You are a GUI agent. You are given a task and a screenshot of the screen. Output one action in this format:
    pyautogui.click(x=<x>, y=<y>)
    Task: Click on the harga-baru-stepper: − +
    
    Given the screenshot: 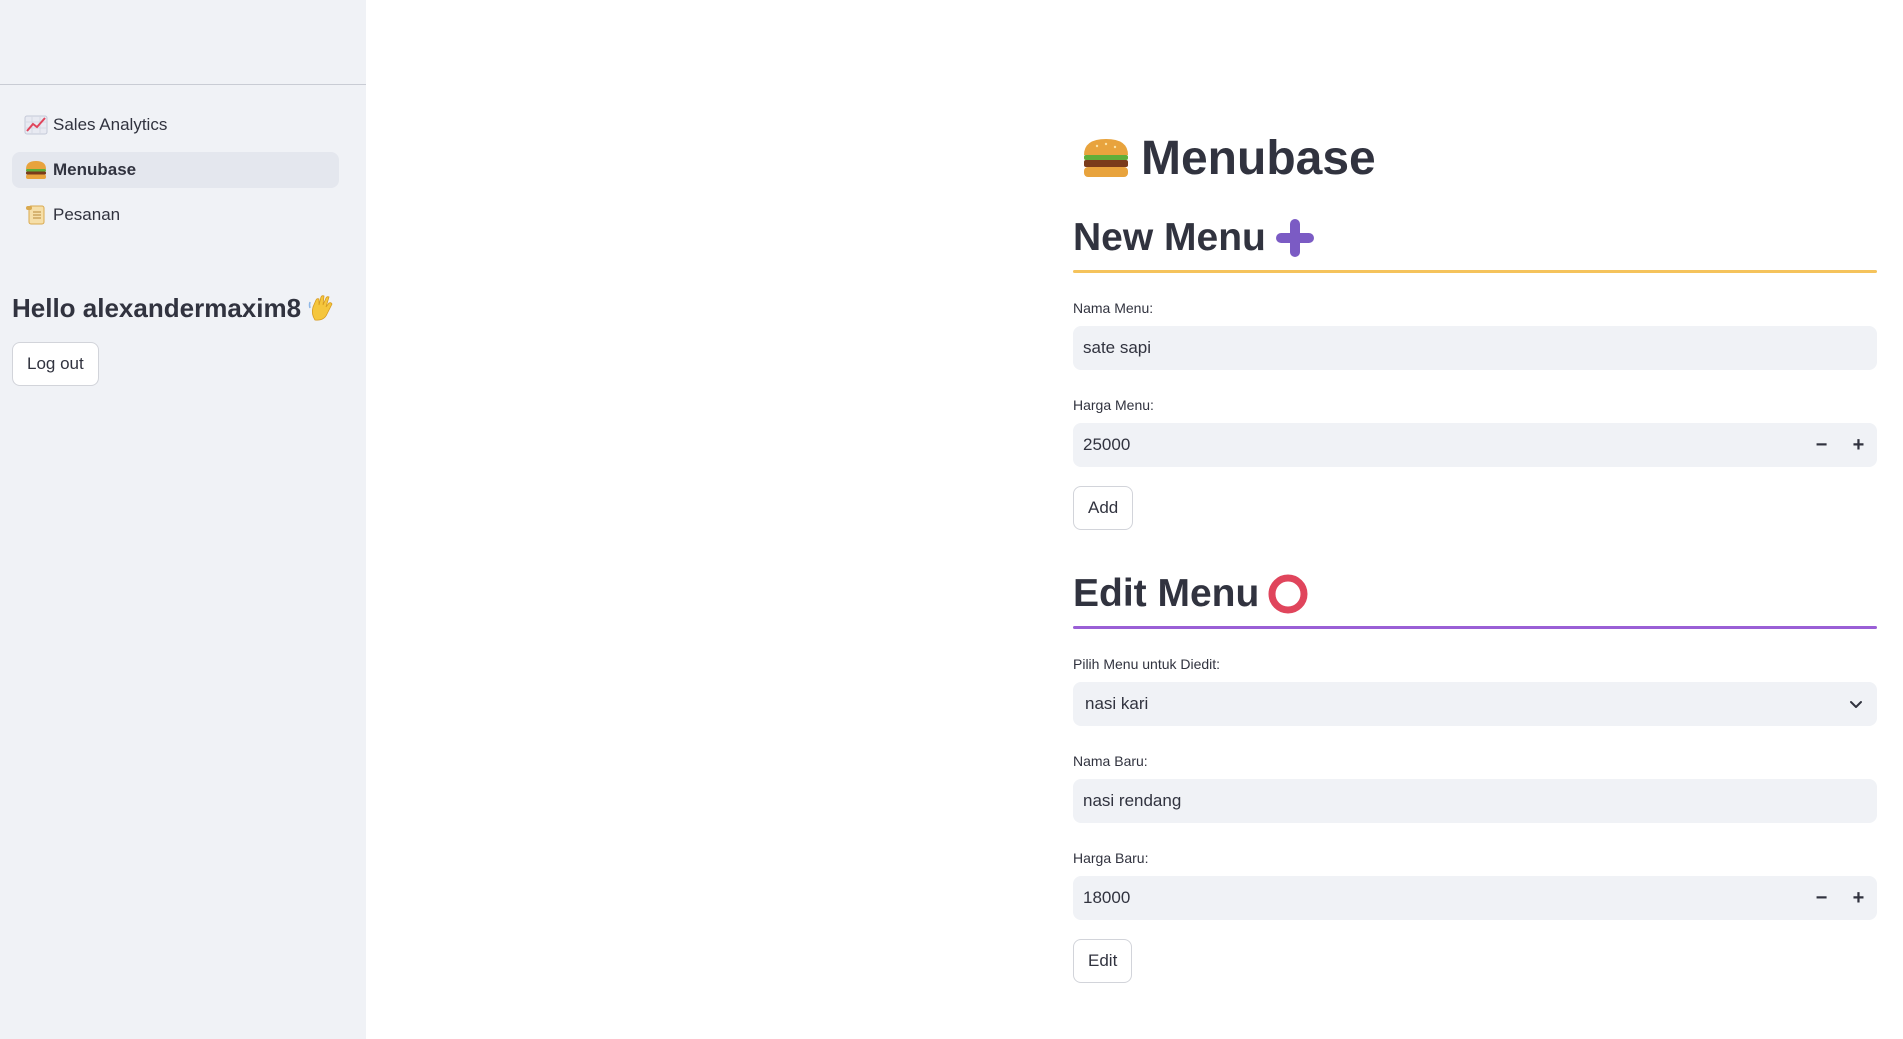 What is the action you would take?
    pyautogui.click(x=1840, y=898)
    